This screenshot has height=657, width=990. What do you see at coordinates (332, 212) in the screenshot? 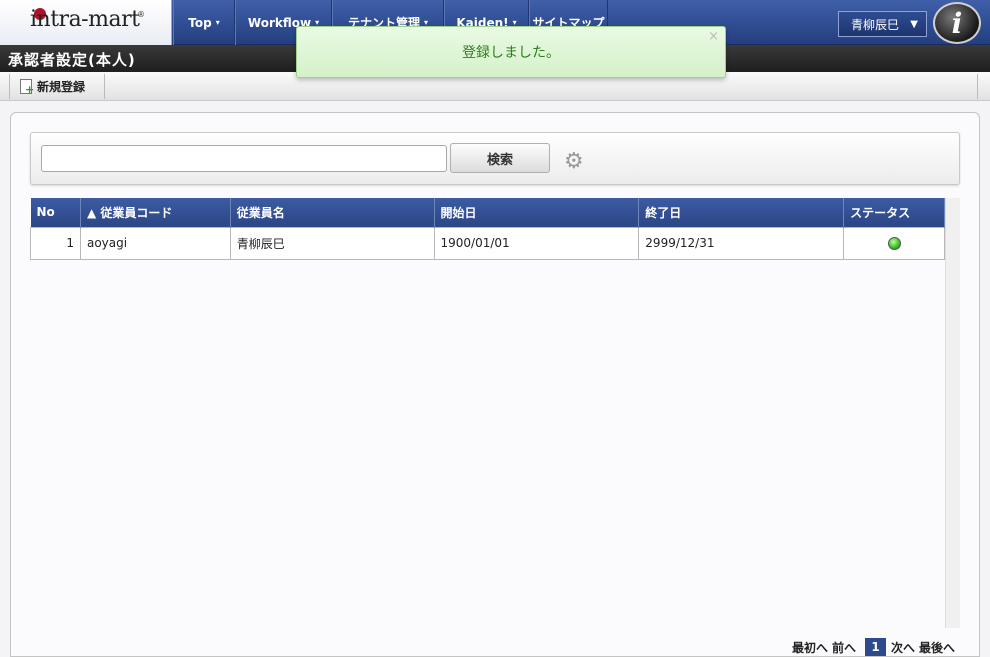
I see `column-header-employee-name: 従業員名` at bounding box center [332, 212].